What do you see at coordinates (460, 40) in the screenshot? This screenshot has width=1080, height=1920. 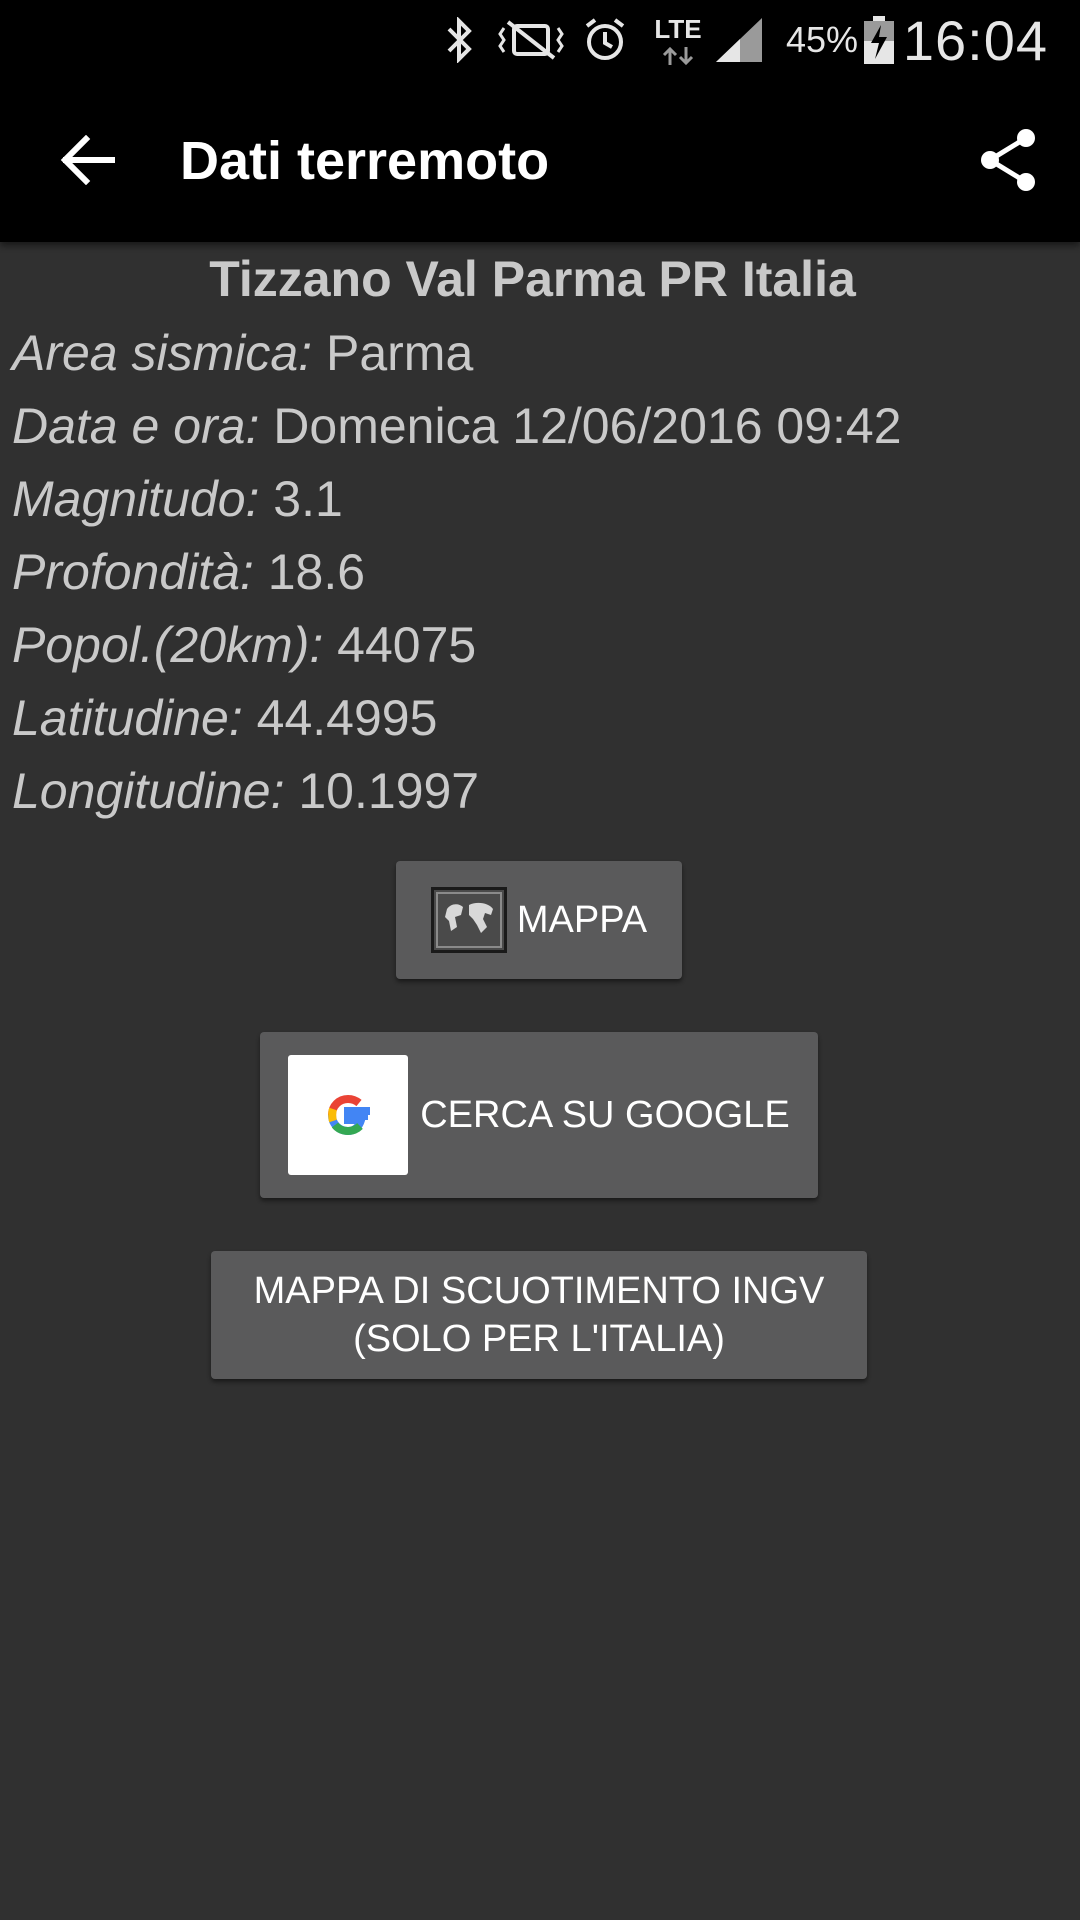 I see `bluetooth-icon` at bounding box center [460, 40].